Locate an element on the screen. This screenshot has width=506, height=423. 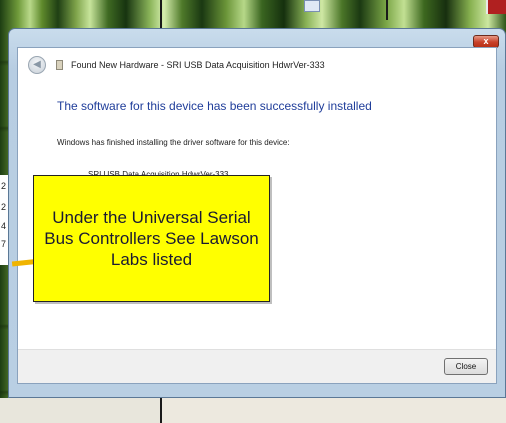
back-arrow-icon: ◀ is located at coordinates (37, 64).